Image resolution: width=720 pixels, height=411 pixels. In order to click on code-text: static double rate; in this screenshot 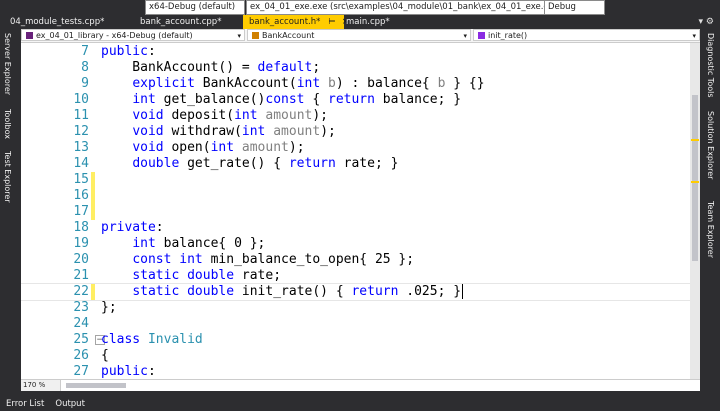, I will do `click(191, 276)`.